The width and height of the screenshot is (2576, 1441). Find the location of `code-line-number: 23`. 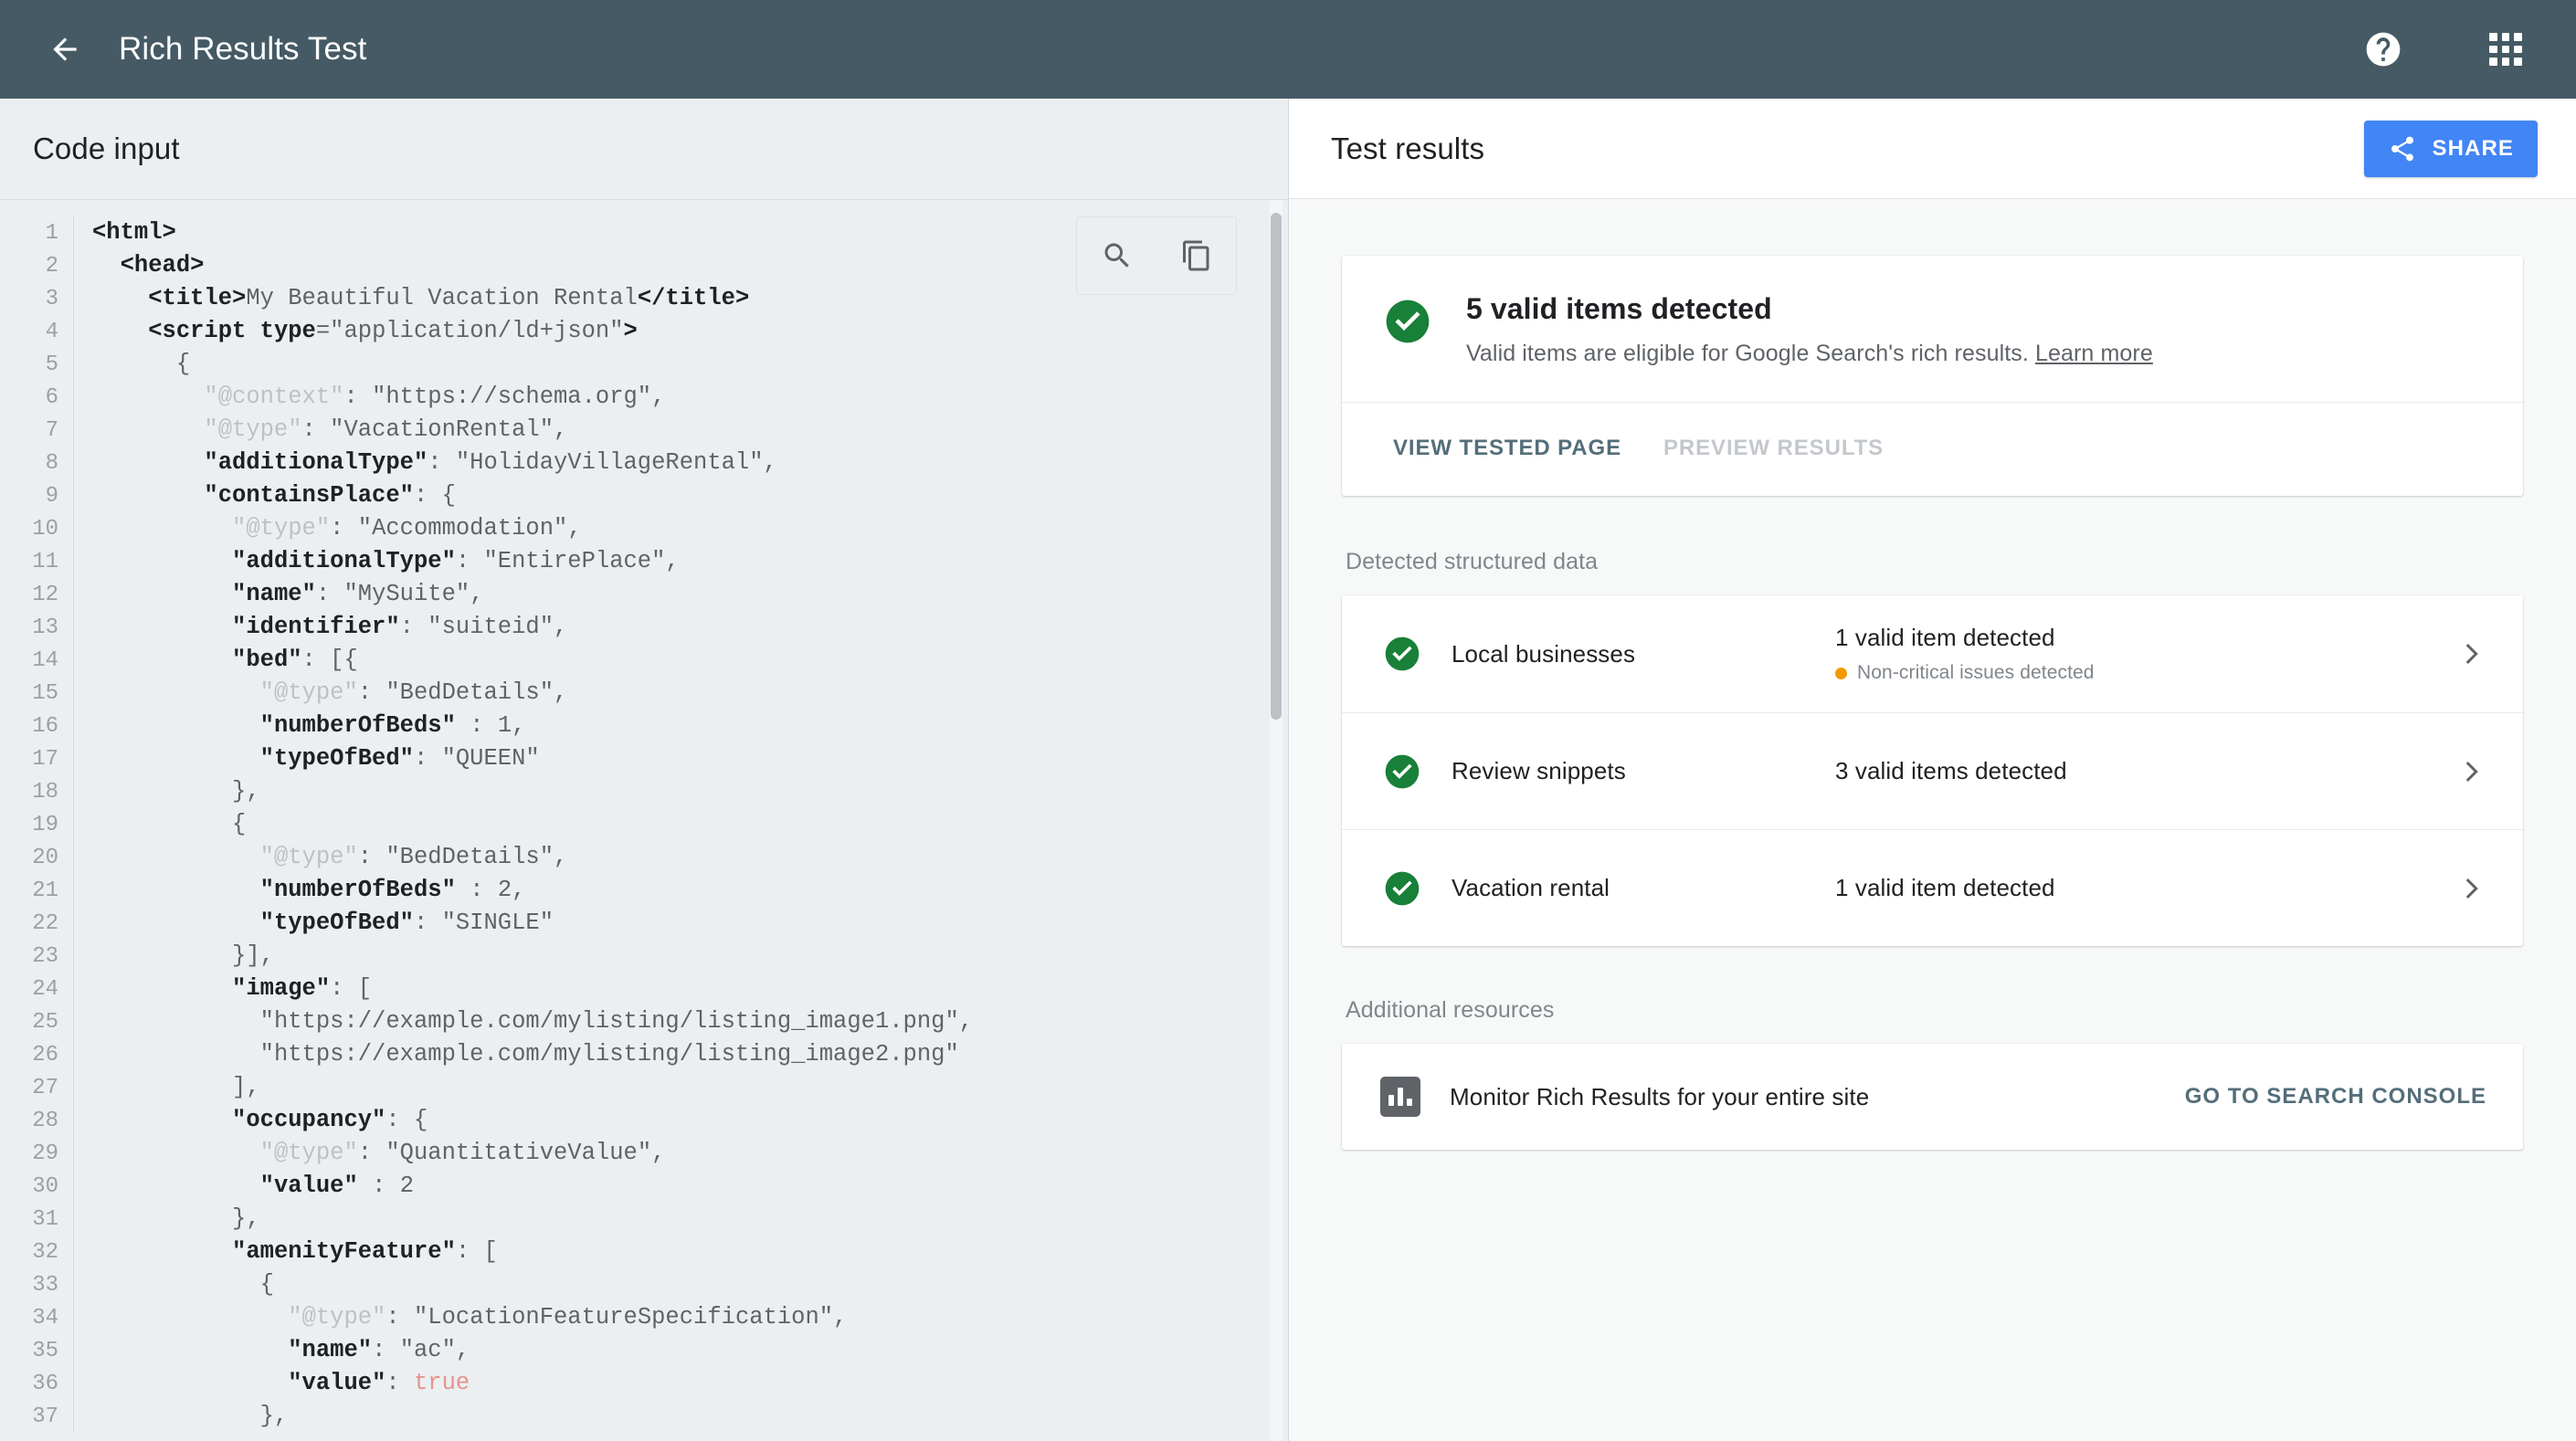

code-line-number: 23 is located at coordinates (45, 956).